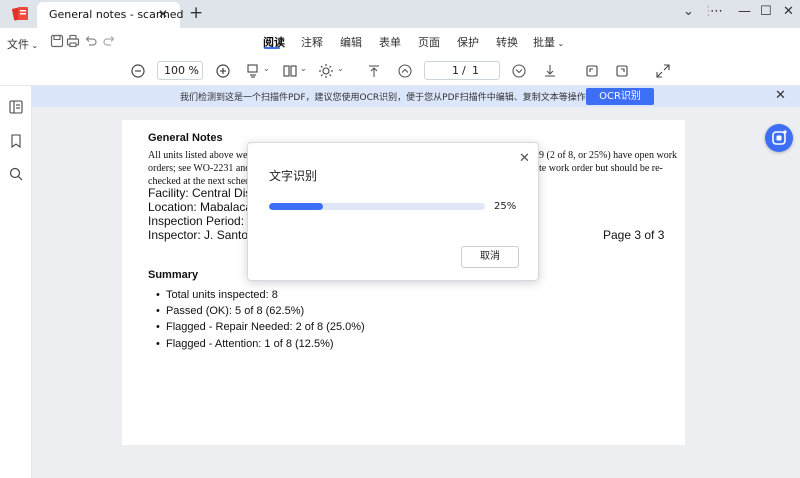 This screenshot has height=478, width=800. Describe the element at coordinates (16, 282) in the screenshot. I see `left-sidebar` at that location.